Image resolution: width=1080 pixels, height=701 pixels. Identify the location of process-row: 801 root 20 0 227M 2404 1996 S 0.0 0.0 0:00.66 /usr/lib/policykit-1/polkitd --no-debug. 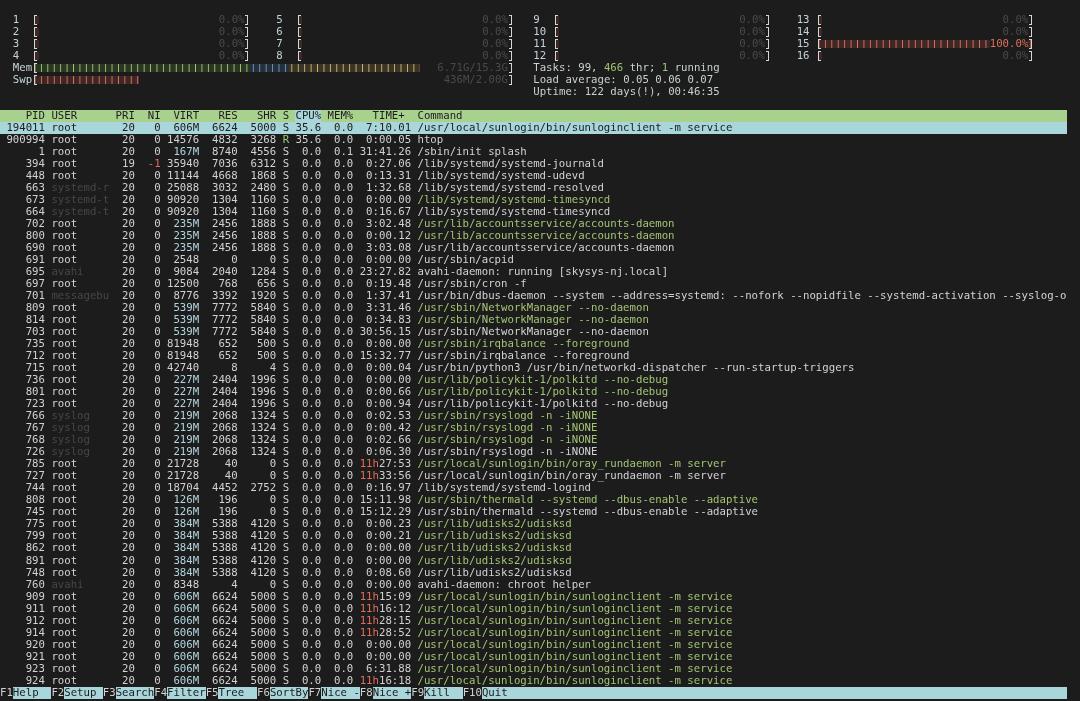
(533, 392).